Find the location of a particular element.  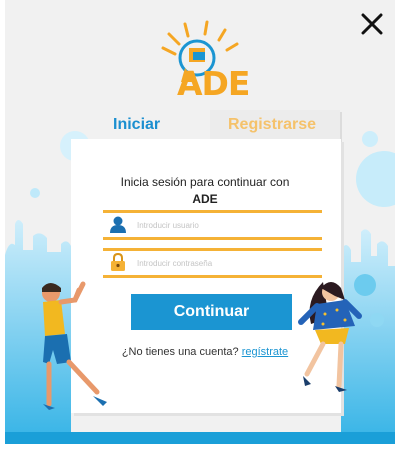

register-prompt-text: ¿No tienes una cuenta? is located at coordinates (180, 352).